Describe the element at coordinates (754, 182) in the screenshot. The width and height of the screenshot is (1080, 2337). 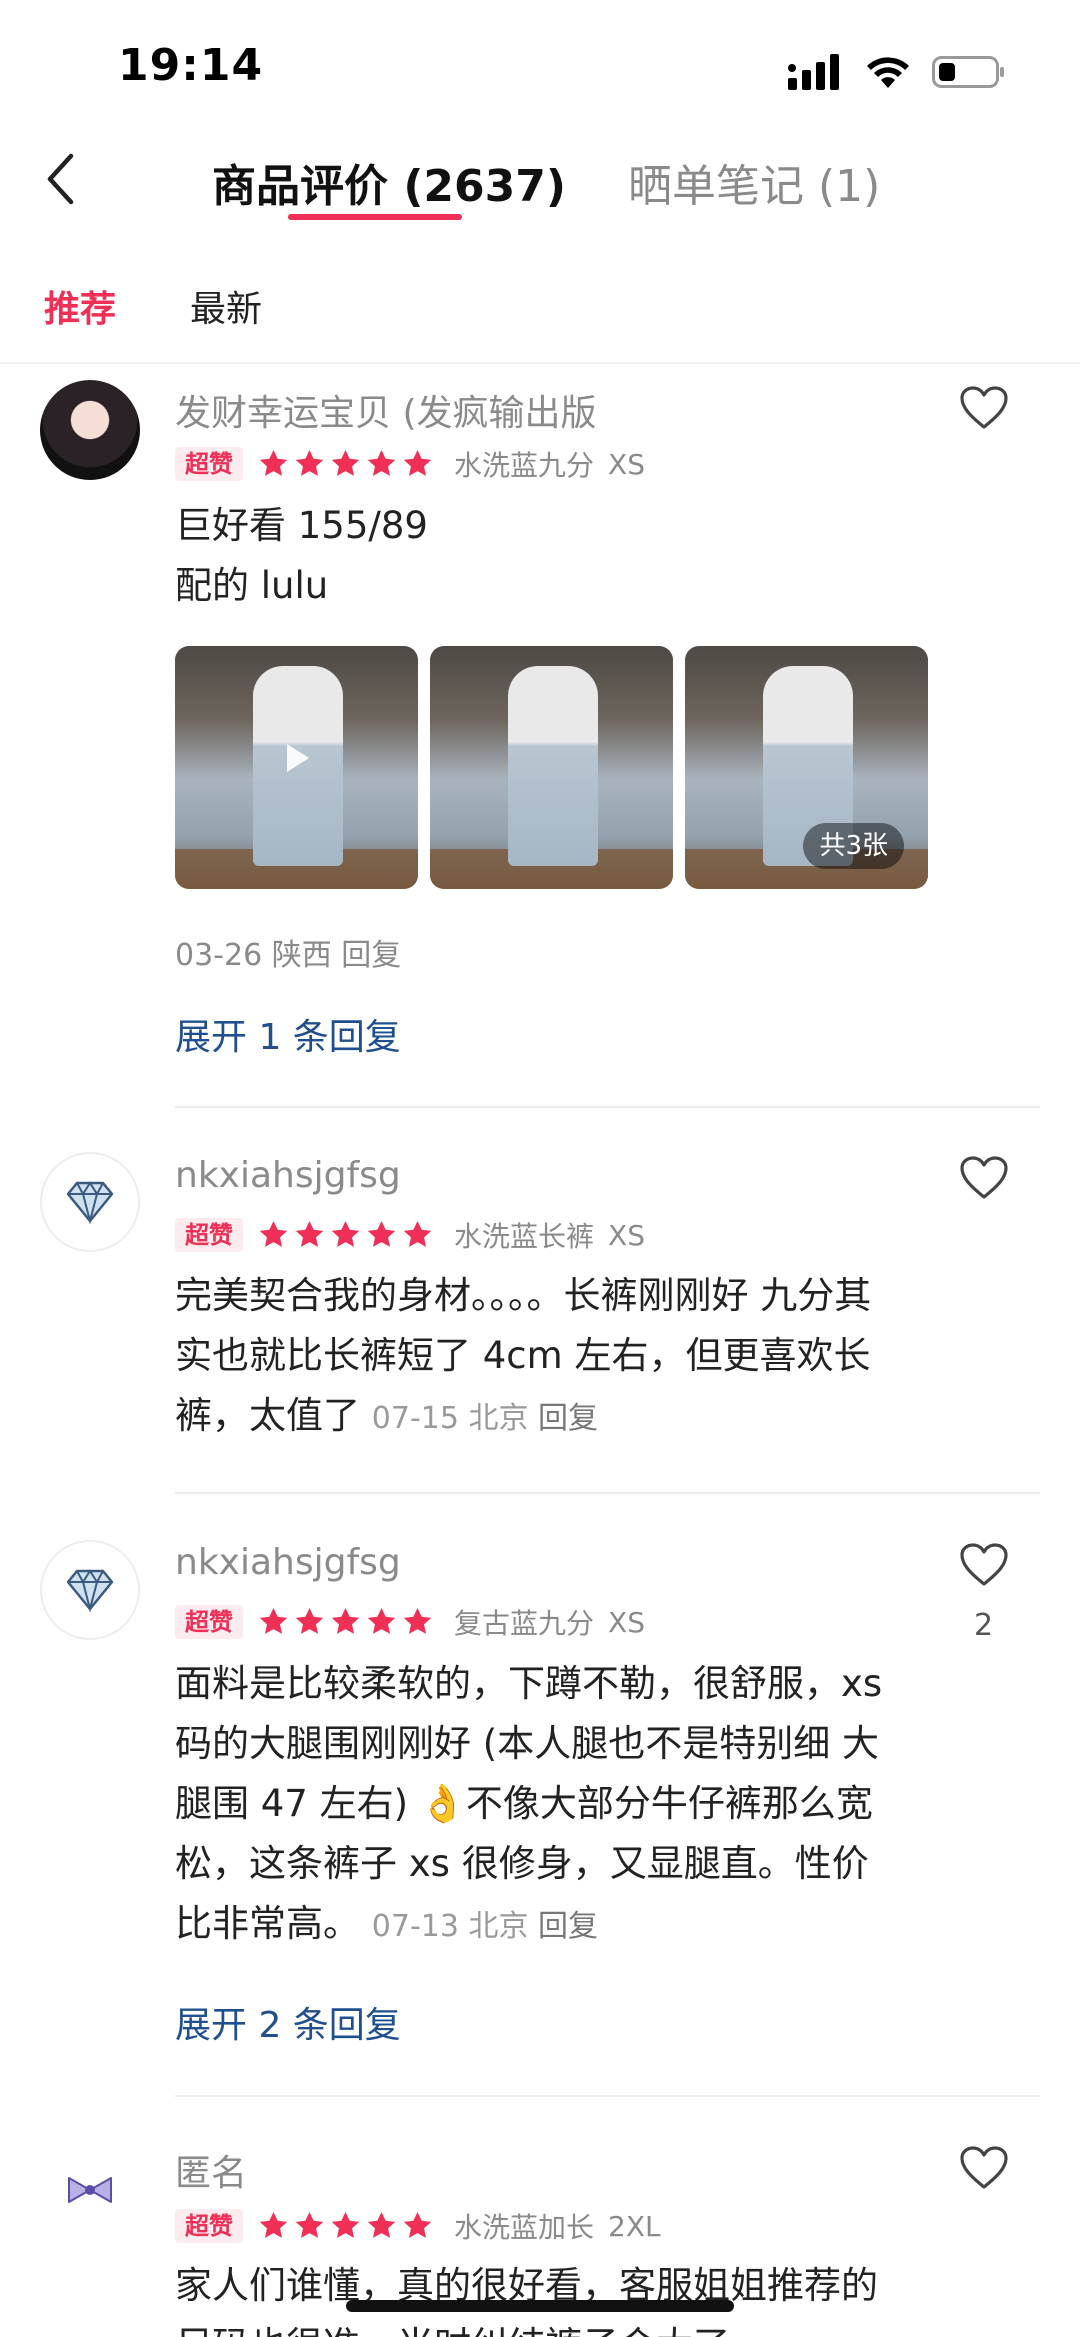
I see `tab-notes: 晒单笔记 (1)` at that location.